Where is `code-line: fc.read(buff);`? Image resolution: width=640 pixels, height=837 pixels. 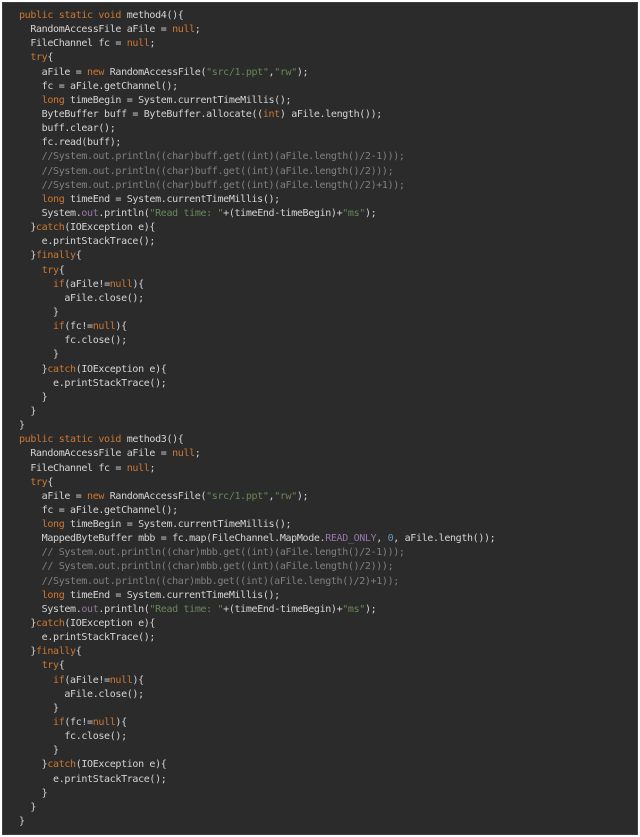
code-line: fc.read(buff); is located at coordinates (320, 143).